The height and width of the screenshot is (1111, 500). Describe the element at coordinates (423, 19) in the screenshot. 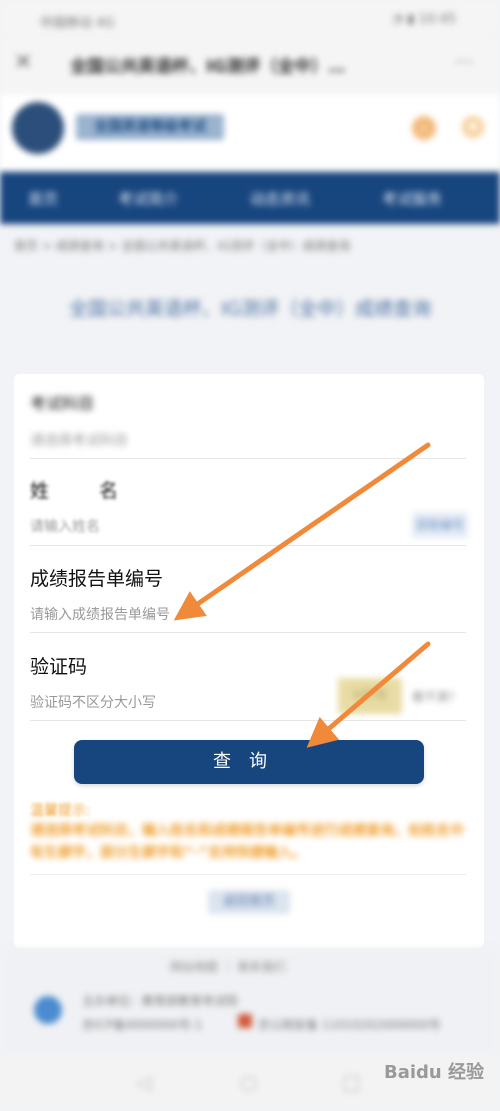

I see `clock-text: ◔ ▮ 10:45` at that location.